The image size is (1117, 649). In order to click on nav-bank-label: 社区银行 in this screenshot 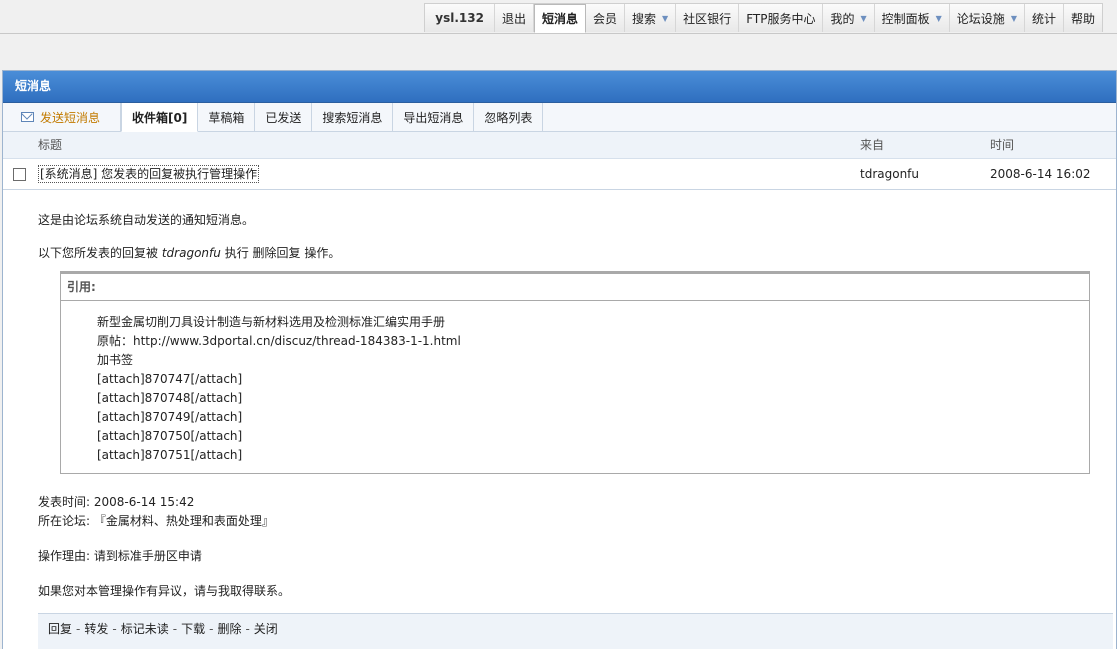, I will do `click(707, 18)`.